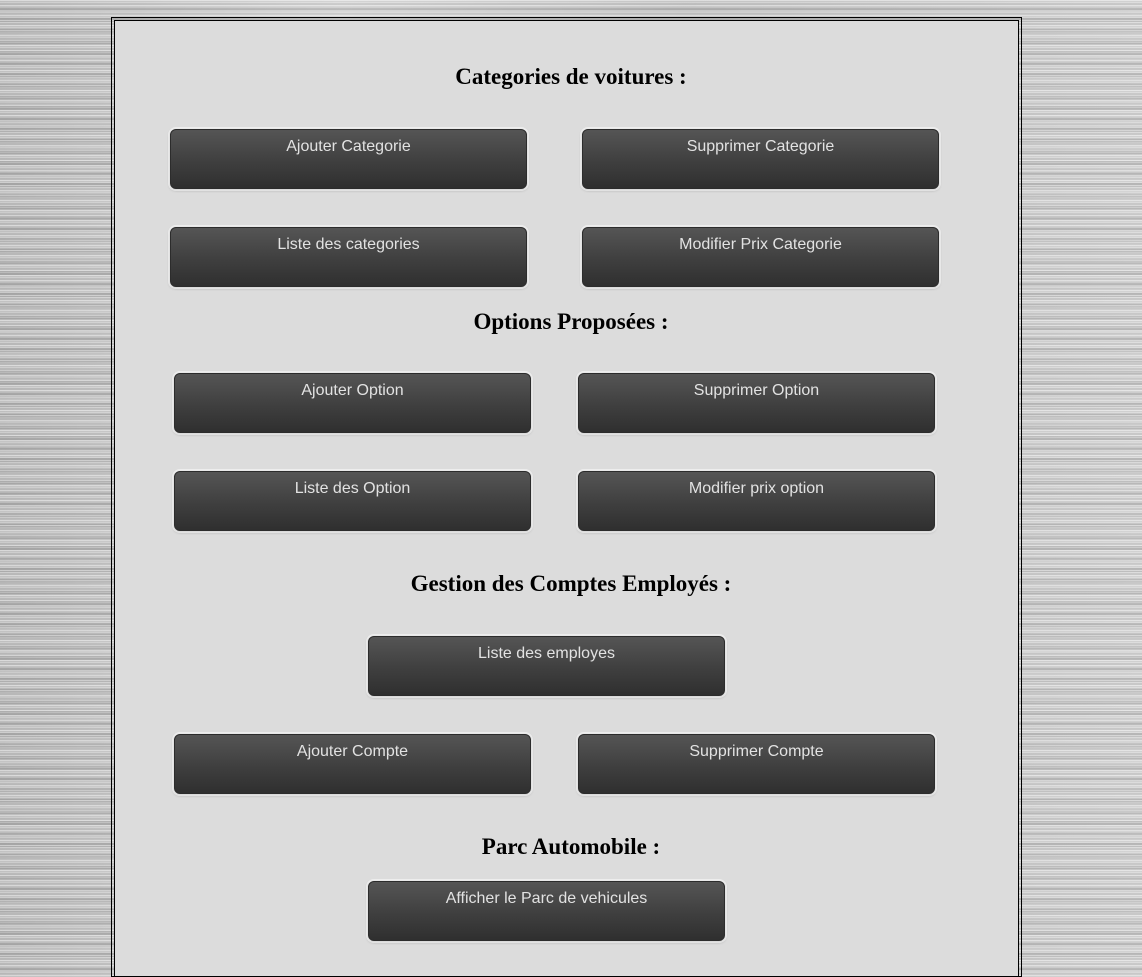 This screenshot has height=977, width=1142. I want to click on options-heading: Options Proposées :, so click(571, 321).